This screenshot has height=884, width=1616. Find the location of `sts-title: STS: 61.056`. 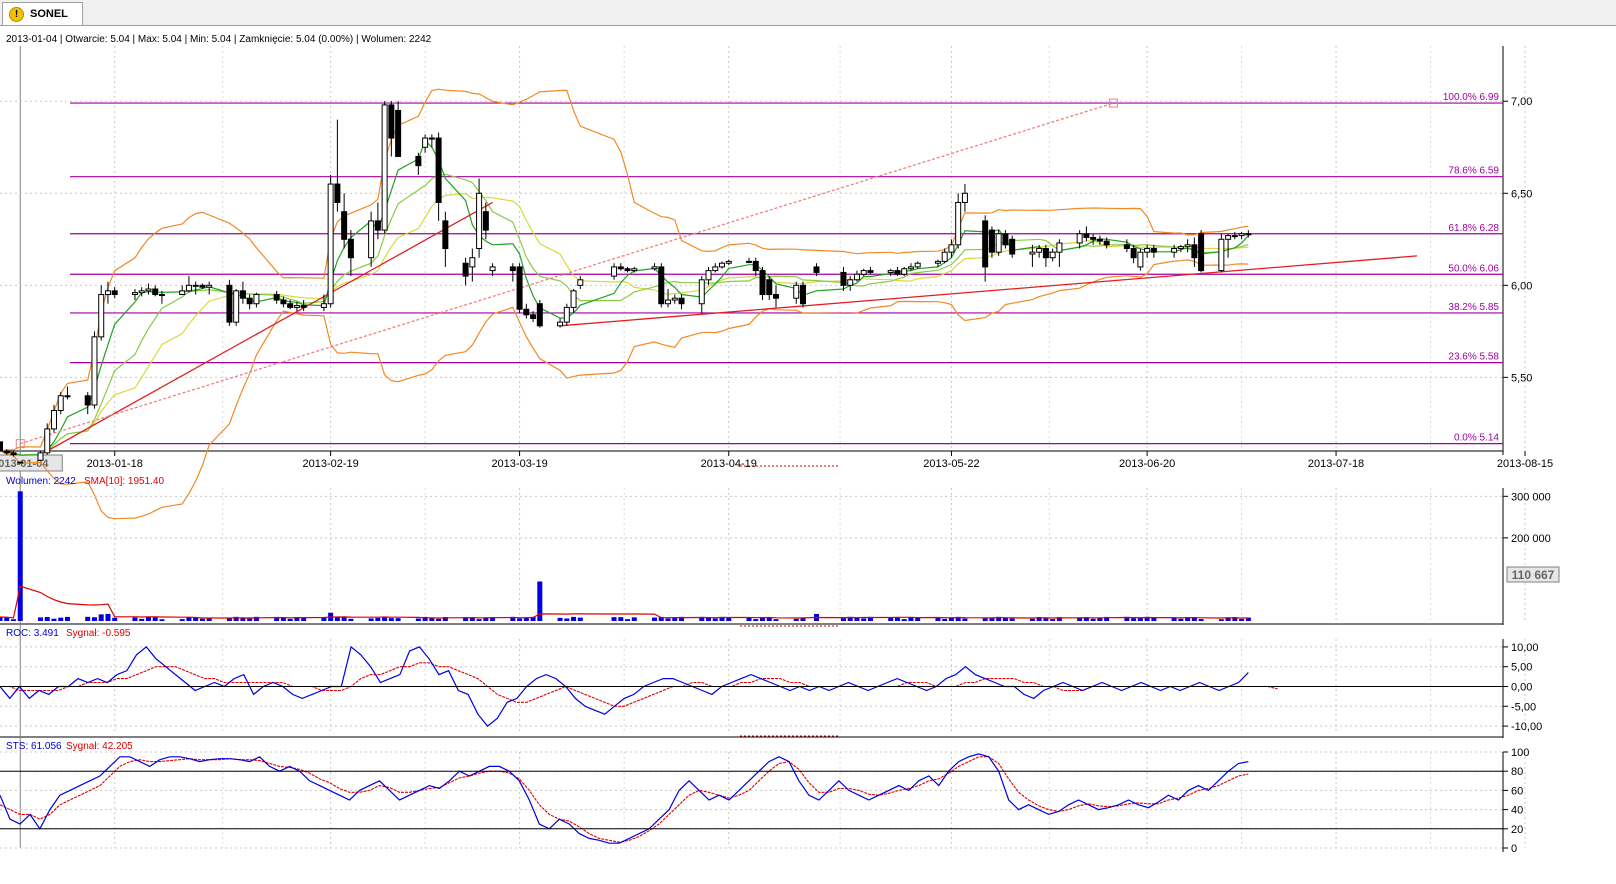

sts-title: STS: 61.056 is located at coordinates (34, 746).